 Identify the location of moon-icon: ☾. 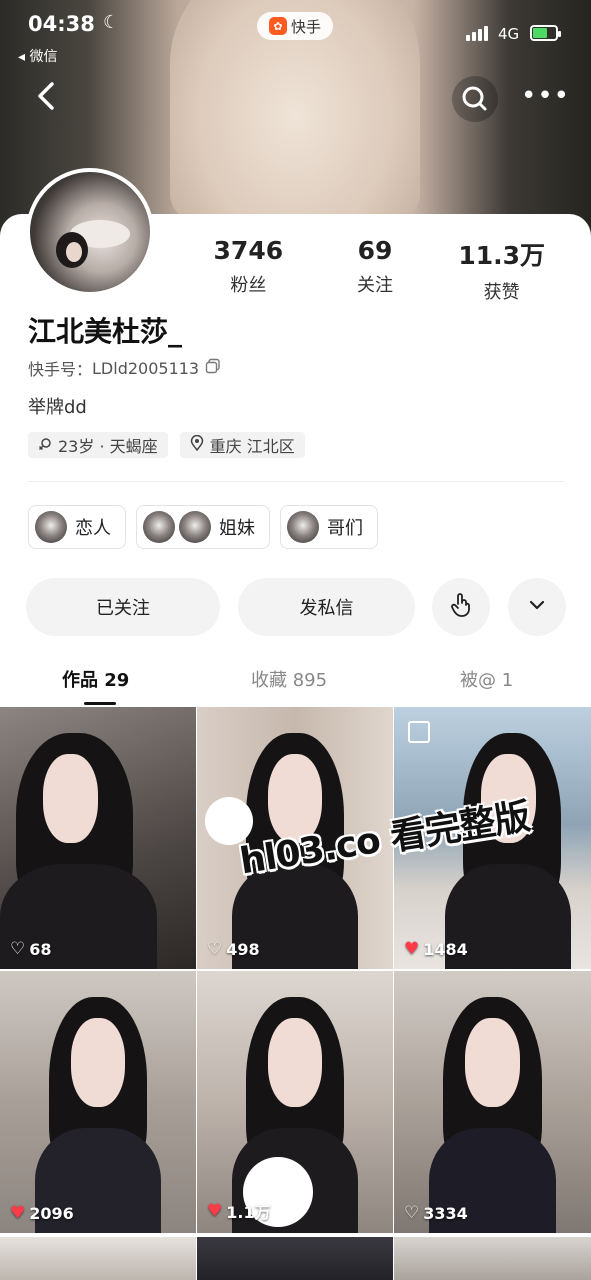
(111, 22).